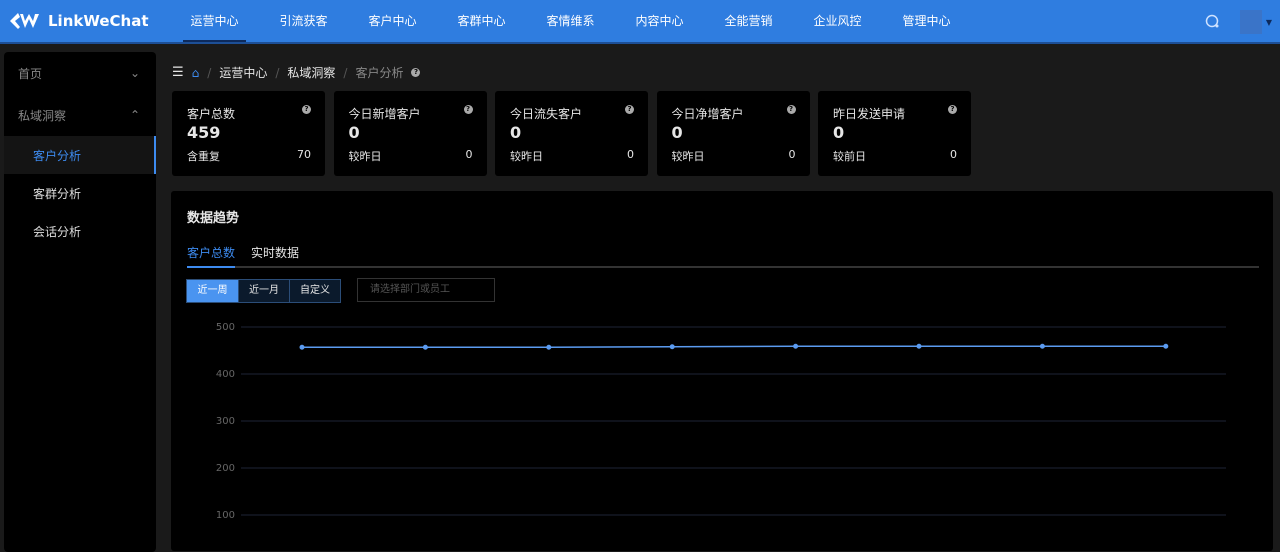 The width and height of the screenshot is (1280, 552). I want to click on card-foot-value: 70, so click(304, 154).